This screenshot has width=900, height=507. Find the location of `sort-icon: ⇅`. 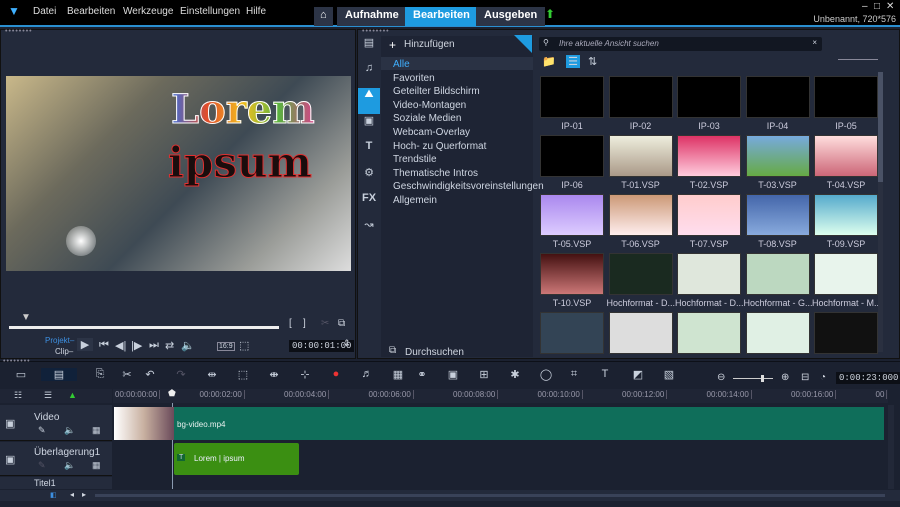

sort-icon: ⇅ is located at coordinates (592, 61).